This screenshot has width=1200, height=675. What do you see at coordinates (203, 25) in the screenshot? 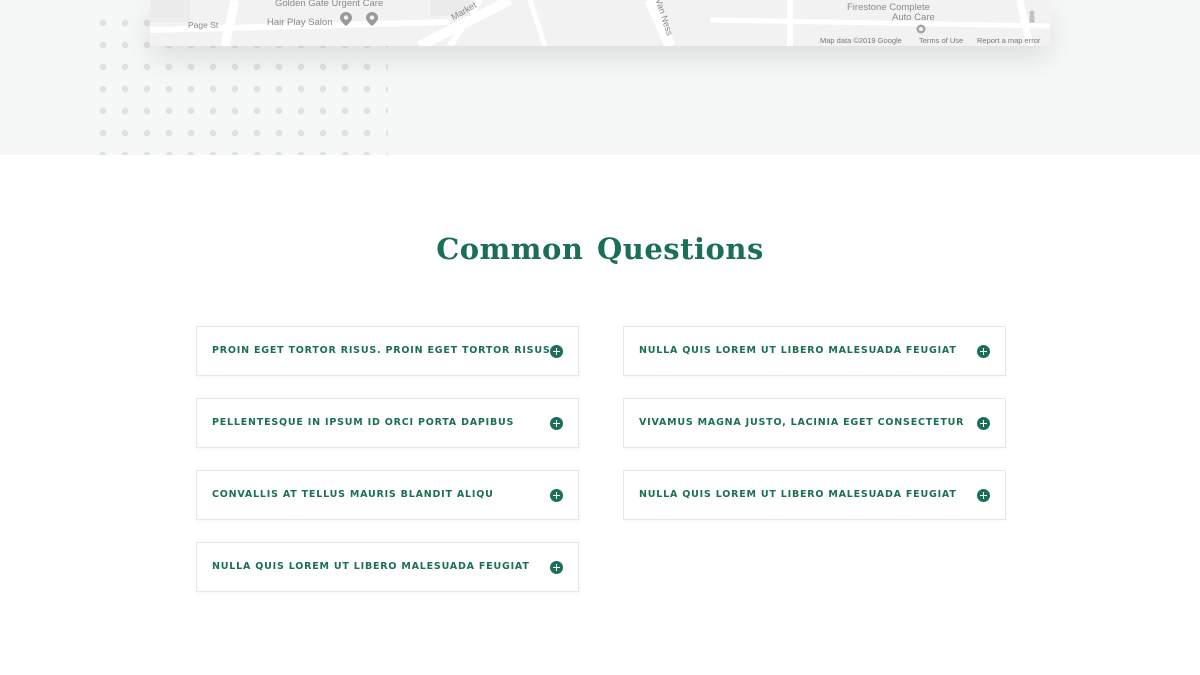
I see `map-label-page-st: Page St` at bounding box center [203, 25].